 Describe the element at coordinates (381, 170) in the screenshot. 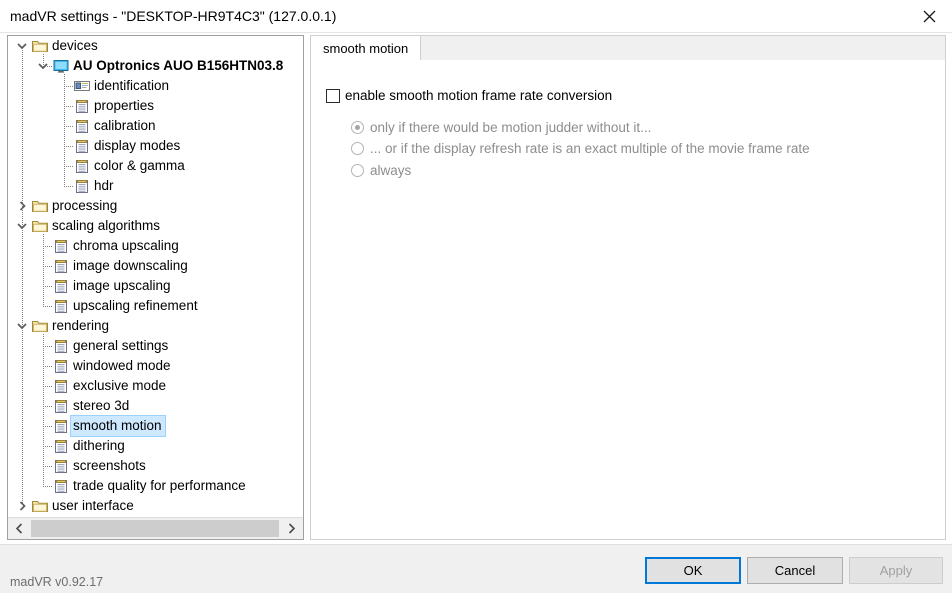

I see `radio-always: always` at that location.